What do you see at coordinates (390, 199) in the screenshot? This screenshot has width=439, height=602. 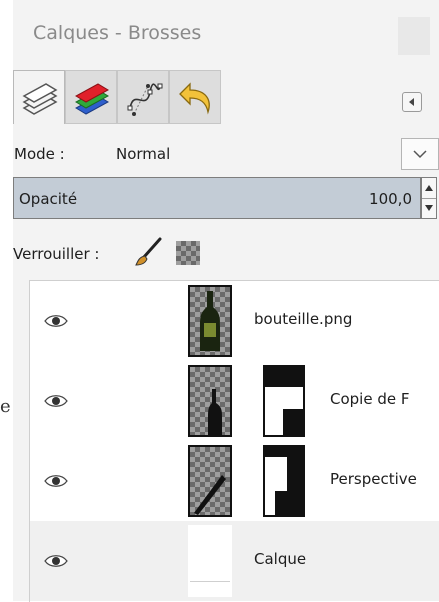 I see `opacity-value: 100,0` at bounding box center [390, 199].